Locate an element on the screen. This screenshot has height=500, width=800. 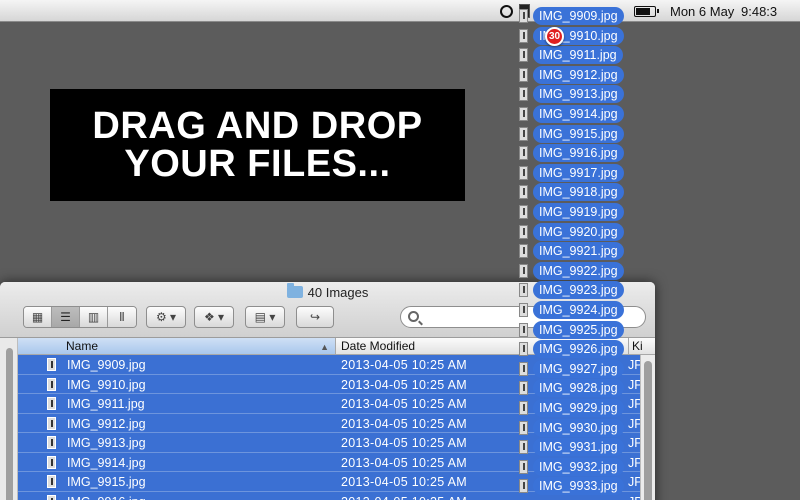
dragged-file-label: IMG_9932.jpg is located at coordinates (578, 466).